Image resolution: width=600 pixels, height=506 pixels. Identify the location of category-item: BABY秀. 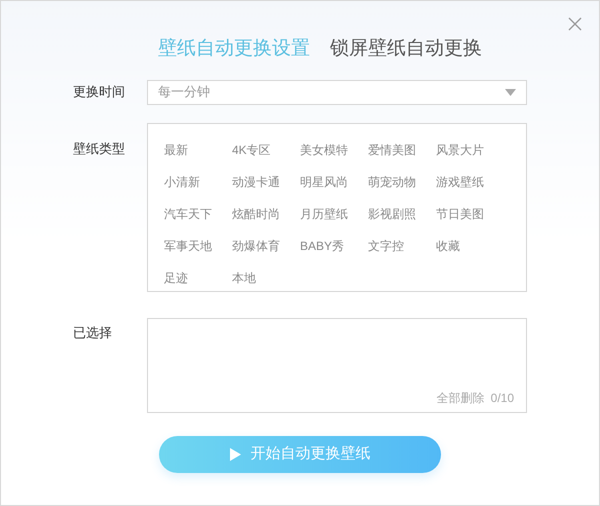
(322, 246).